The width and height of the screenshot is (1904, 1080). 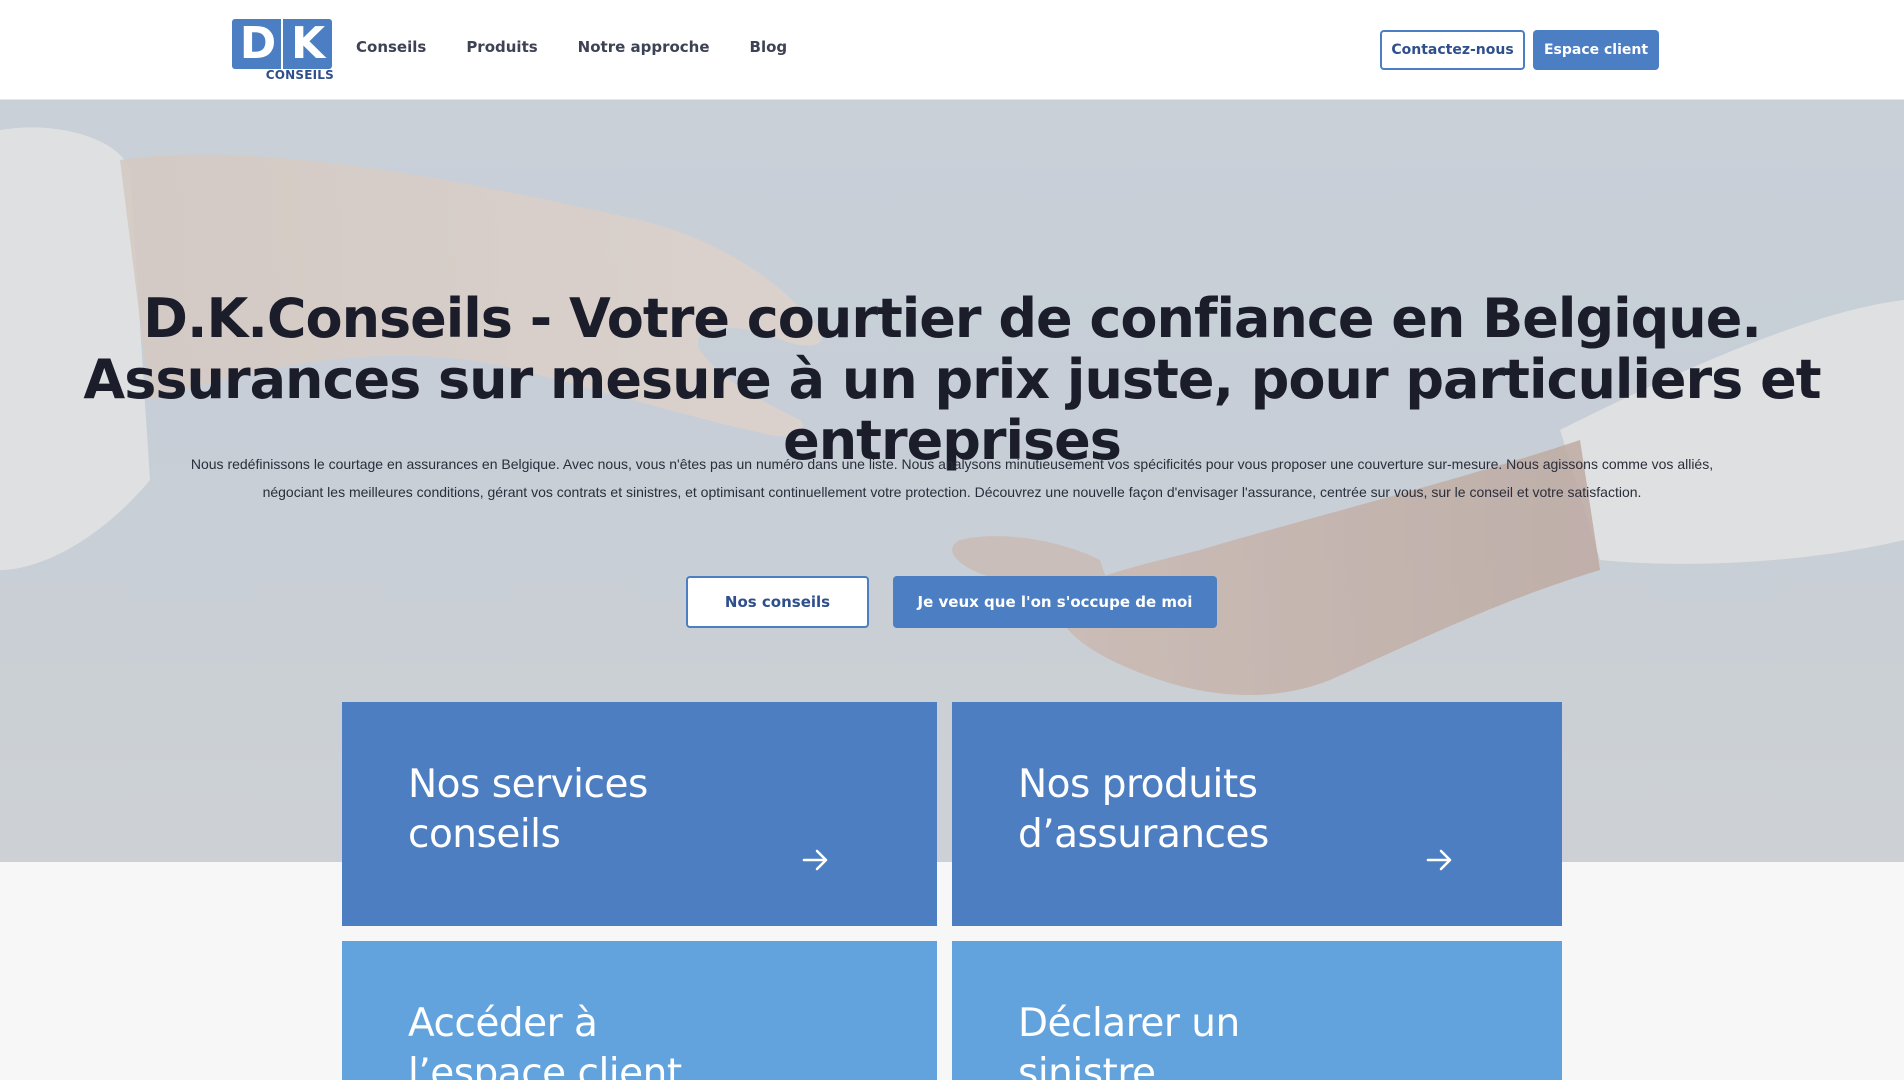 What do you see at coordinates (1129, 1040) in the screenshot?
I see `card-title: Déclarer un sinistre` at bounding box center [1129, 1040].